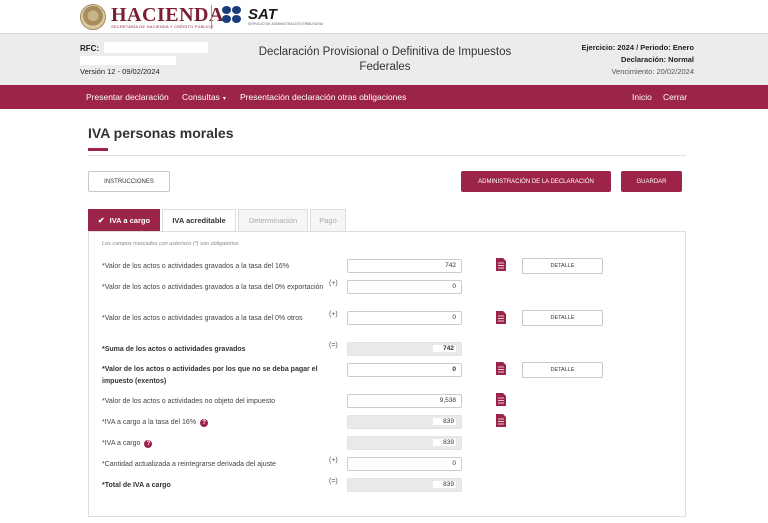 This screenshot has width=768, height=523. I want to click on tab-iva-a-cargo: ✔ IVA a cargo, so click(124, 220).